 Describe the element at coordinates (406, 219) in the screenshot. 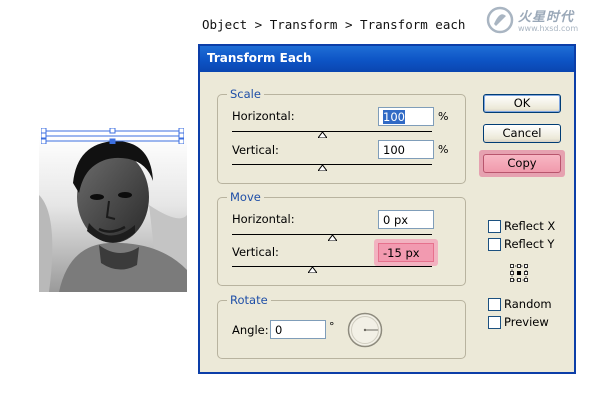

I see `move-horizontal-input: 0 px` at that location.